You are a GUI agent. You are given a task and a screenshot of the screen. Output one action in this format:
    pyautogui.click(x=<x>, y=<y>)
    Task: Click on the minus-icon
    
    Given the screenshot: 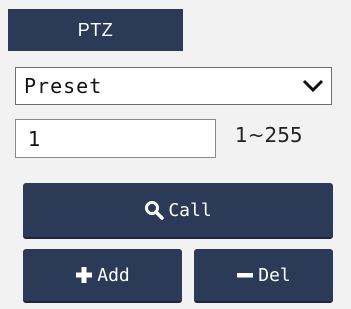 What is the action you would take?
    pyautogui.click(x=245, y=275)
    